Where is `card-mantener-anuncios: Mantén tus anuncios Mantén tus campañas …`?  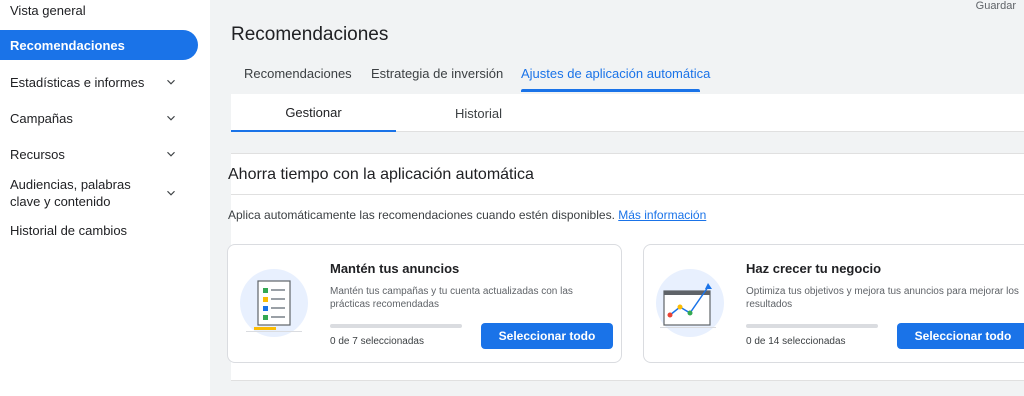 card-mantener-anuncios: Mantén tus anuncios Mantén tus campañas … is located at coordinates (424, 303).